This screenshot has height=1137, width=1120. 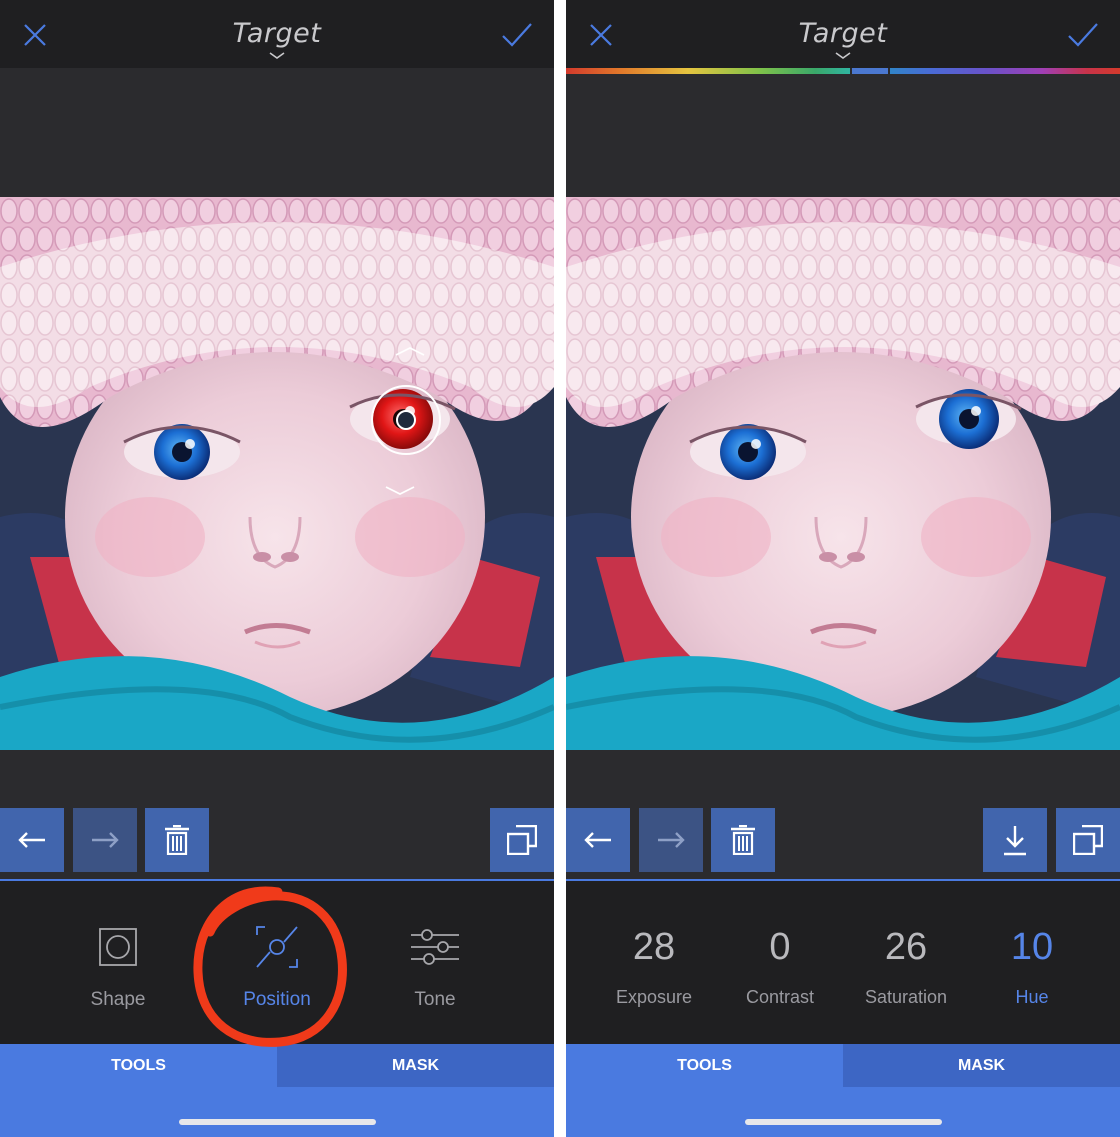 I want to click on param-contrast-value: 0, so click(x=780, y=947).